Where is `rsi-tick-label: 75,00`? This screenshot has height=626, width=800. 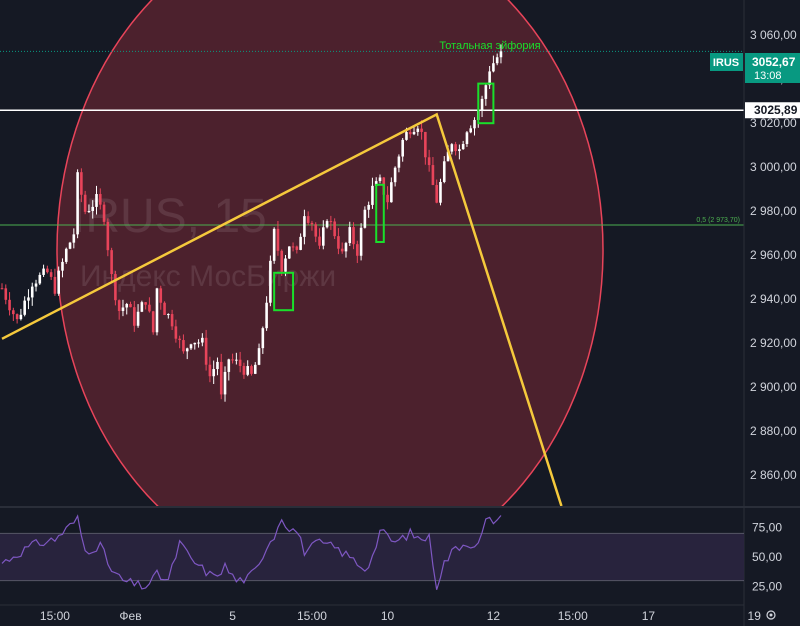 rsi-tick-label: 75,00 is located at coordinates (767, 527).